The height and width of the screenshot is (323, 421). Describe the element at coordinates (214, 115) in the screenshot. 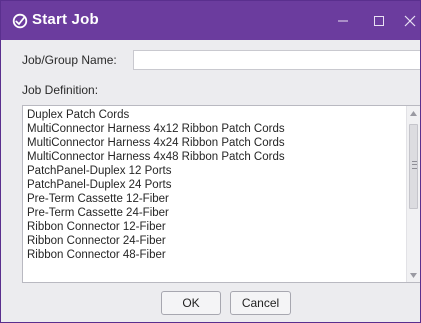

I see `list-item: Duplex Patch Cords` at that location.